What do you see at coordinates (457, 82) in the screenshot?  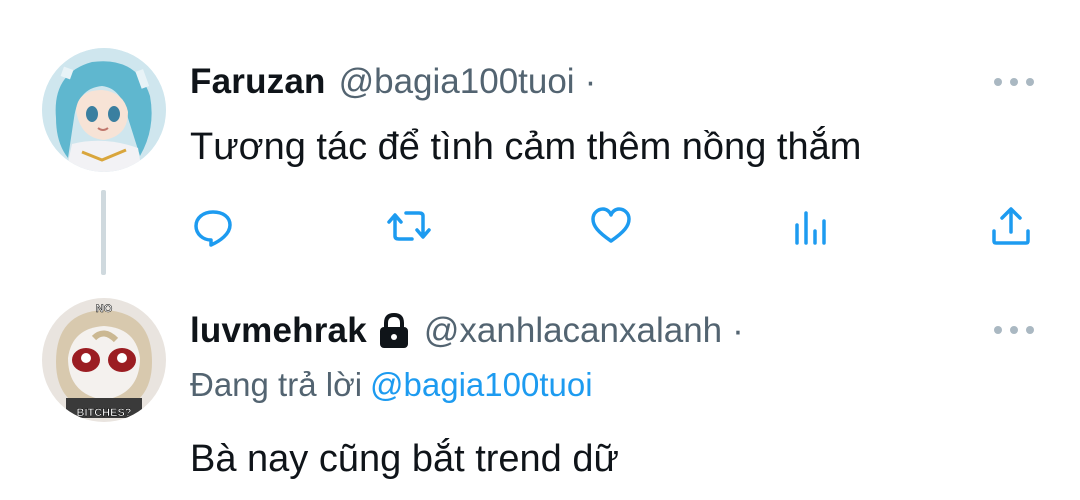 I see `handle: @bagia100tuoi` at bounding box center [457, 82].